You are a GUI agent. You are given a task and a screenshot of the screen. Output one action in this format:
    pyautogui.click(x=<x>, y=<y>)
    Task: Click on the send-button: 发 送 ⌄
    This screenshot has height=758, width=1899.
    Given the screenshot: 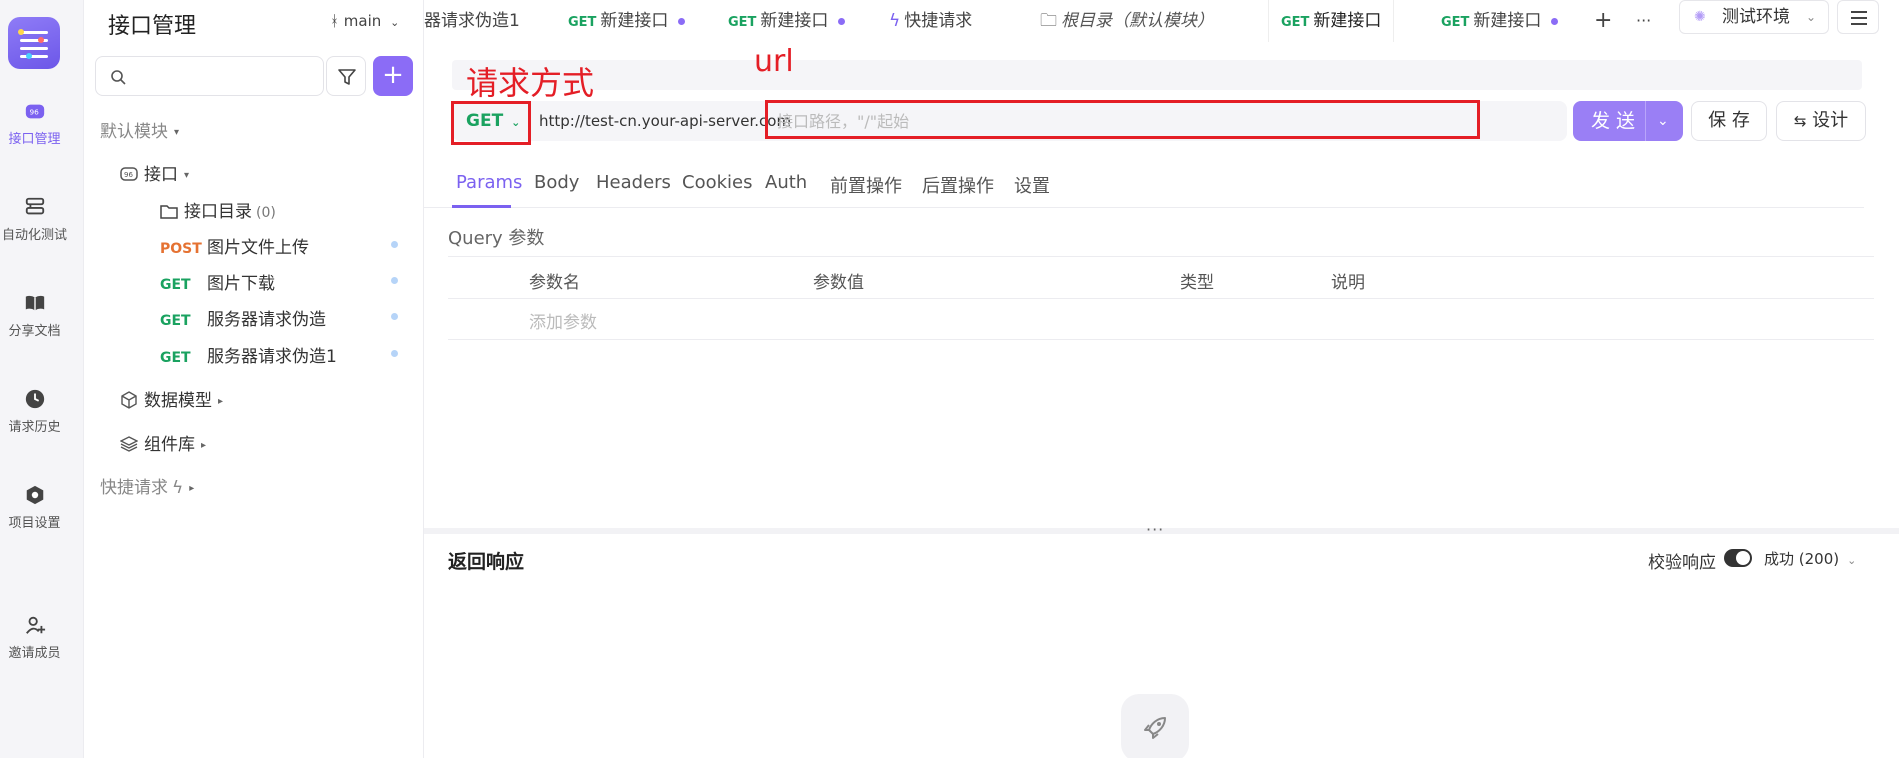 What is the action you would take?
    pyautogui.click(x=1628, y=121)
    